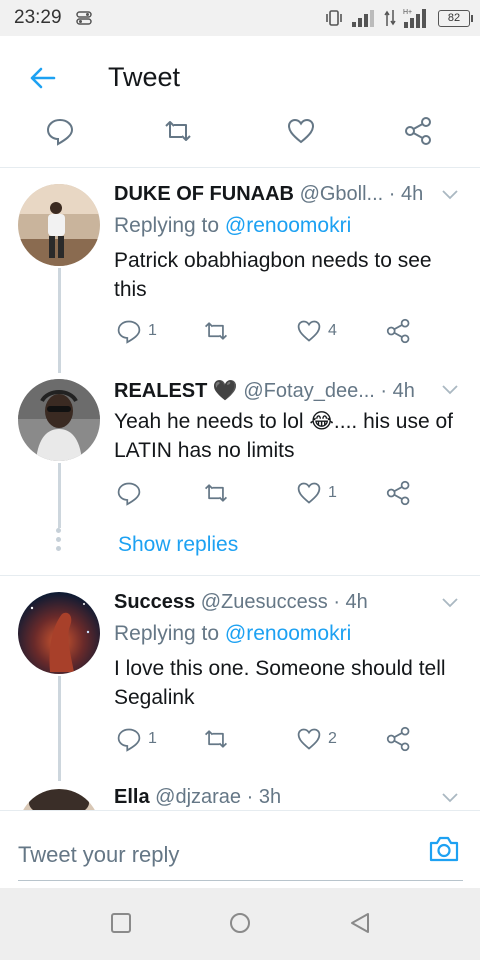  I want to click on status-bar: 23:29 H+ 82, so click(240, 18).